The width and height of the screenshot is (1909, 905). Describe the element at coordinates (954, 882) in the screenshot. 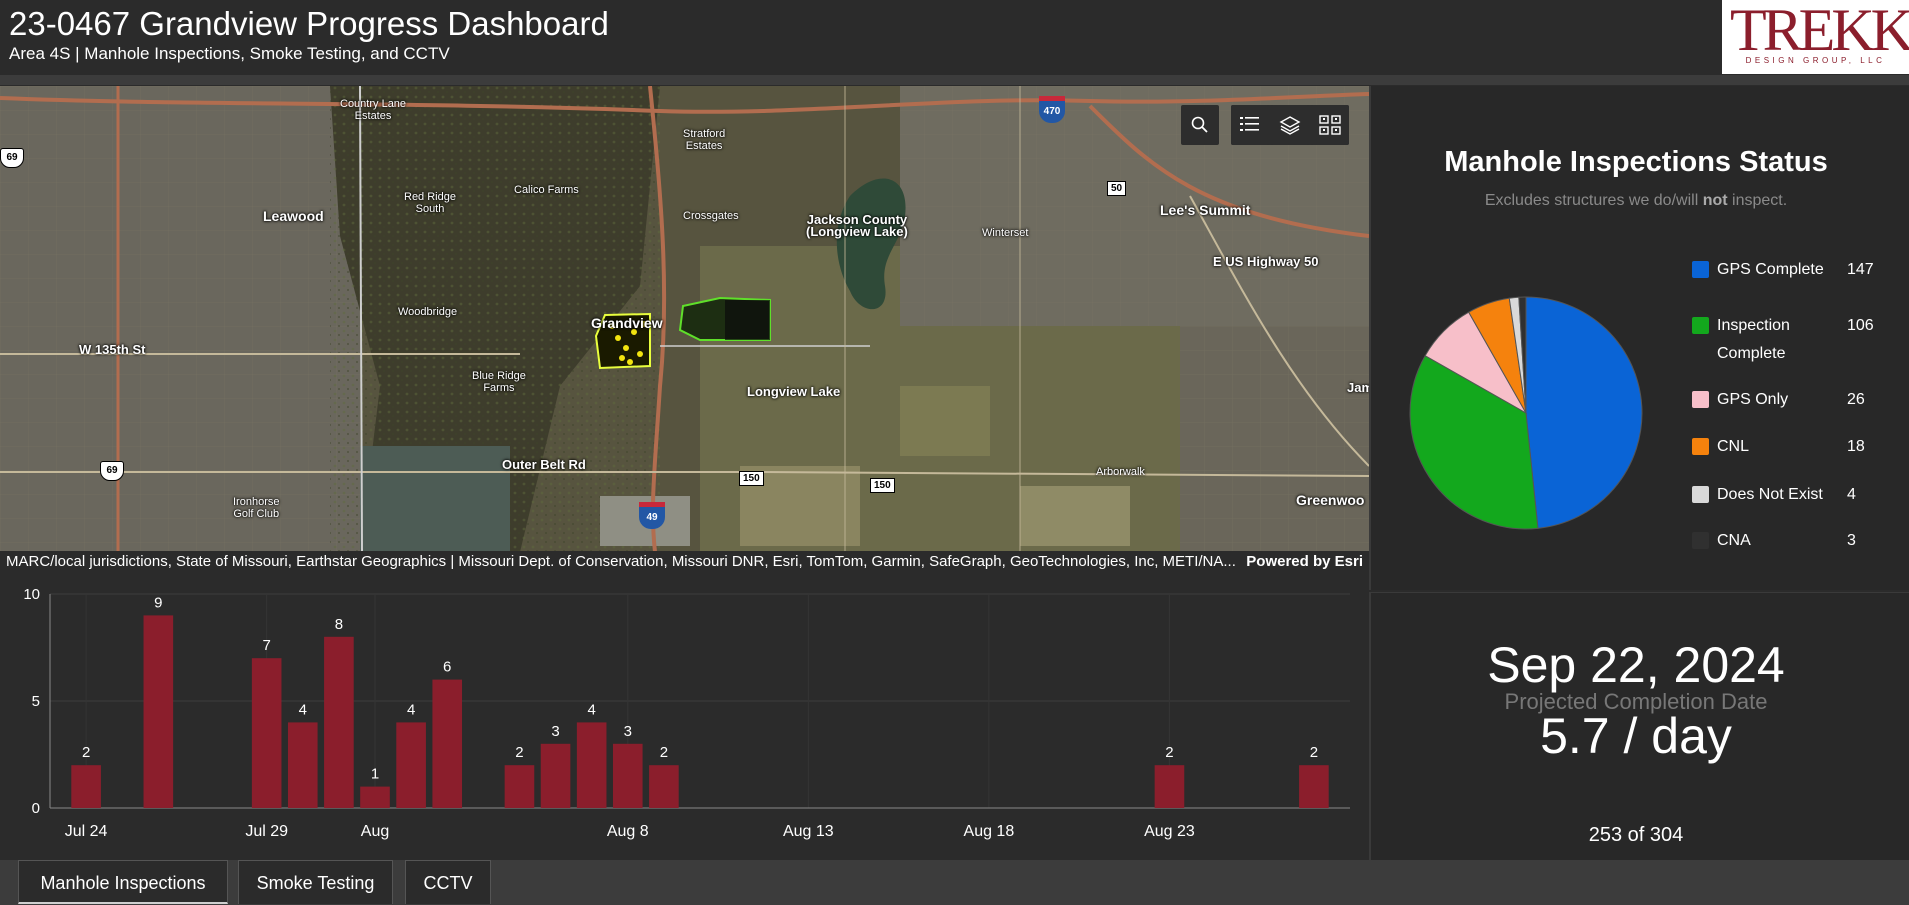

I see `dashboard-tabs: Manhole Inspections Smoke Testing CCTV` at that location.